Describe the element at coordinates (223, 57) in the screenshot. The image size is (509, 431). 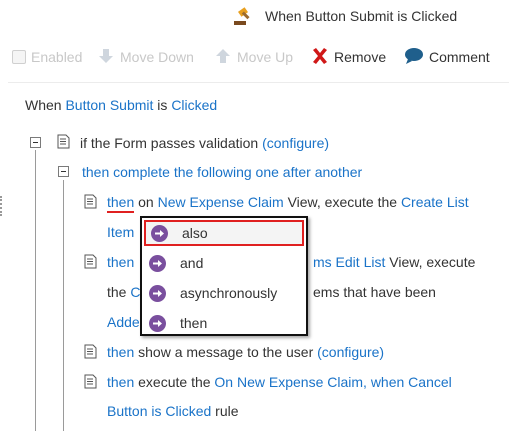
I see `arrow-up-icon` at that location.